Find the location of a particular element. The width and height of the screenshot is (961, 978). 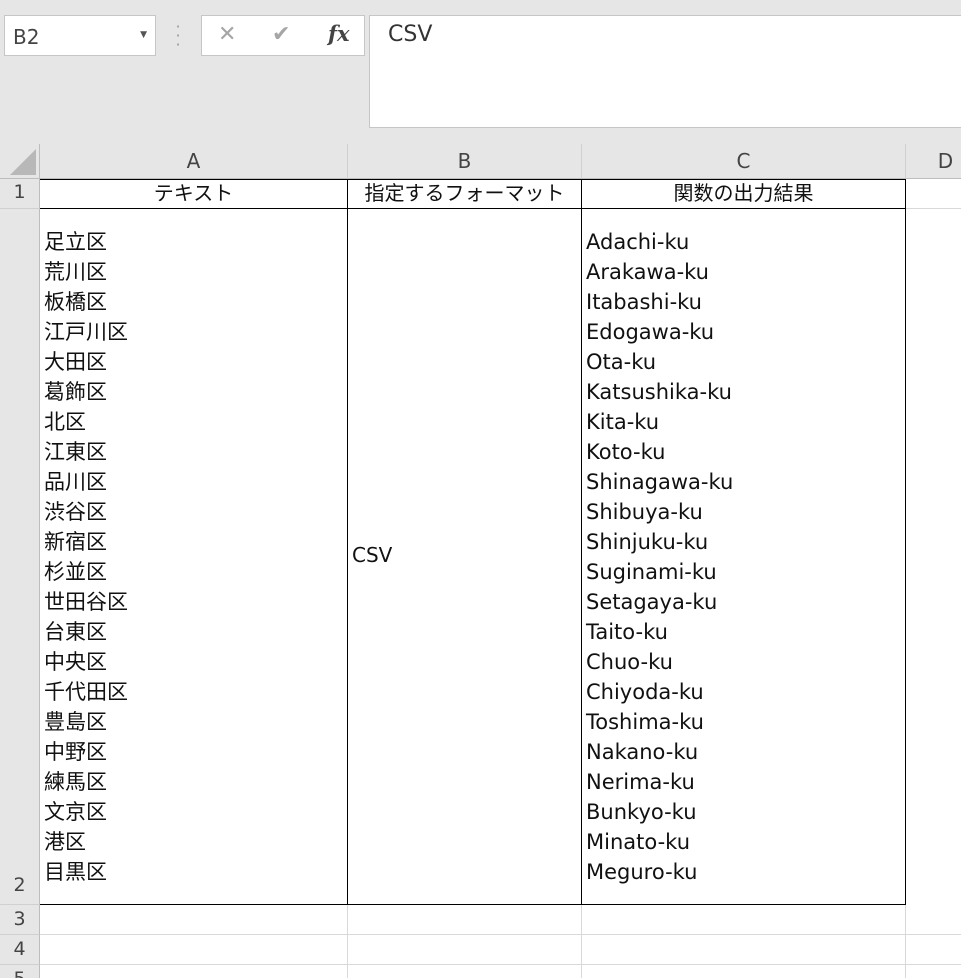

insert-function-icon: fx is located at coordinates (339, 33).